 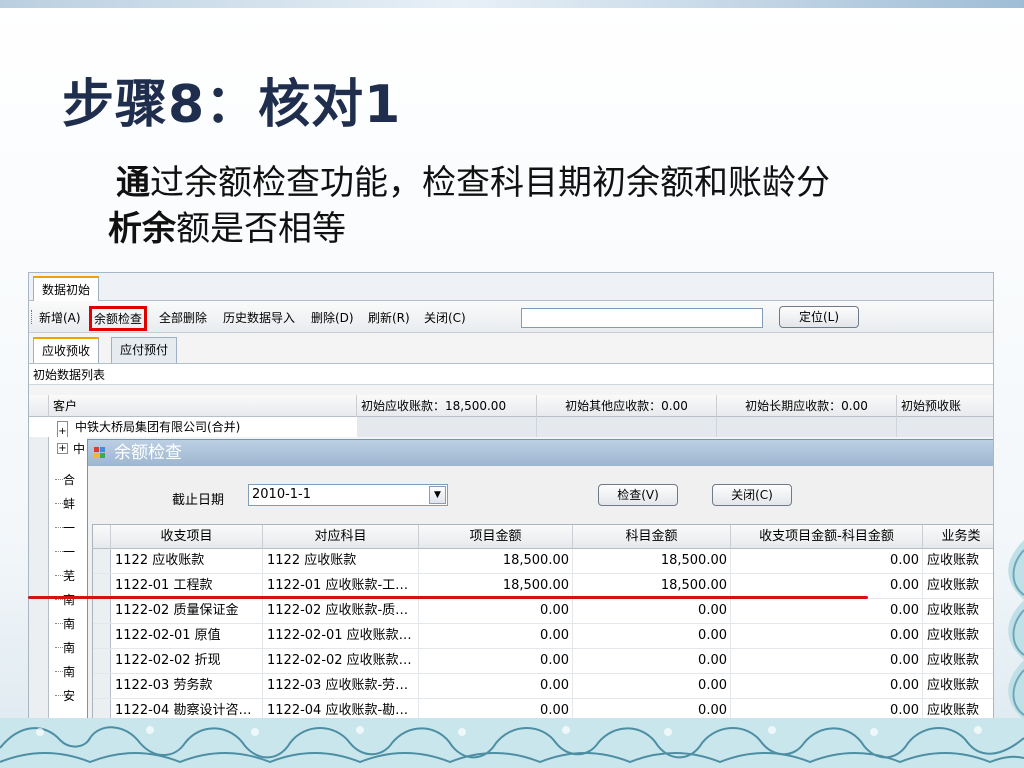 What do you see at coordinates (437, 495) in the screenshot?
I see `chevron-down-icon: ▼` at bounding box center [437, 495].